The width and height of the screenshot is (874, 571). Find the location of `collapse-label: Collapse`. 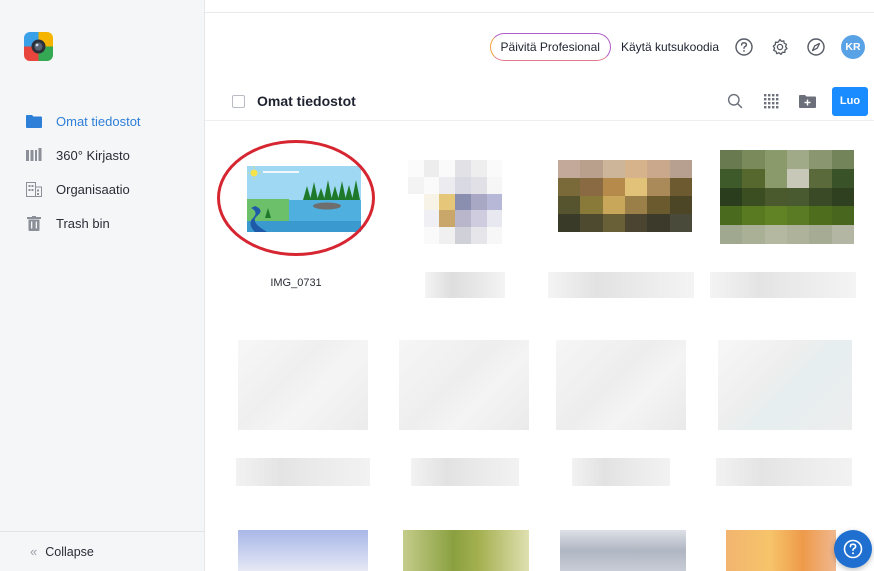

collapse-label: Collapse is located at coordinates (69, 551).